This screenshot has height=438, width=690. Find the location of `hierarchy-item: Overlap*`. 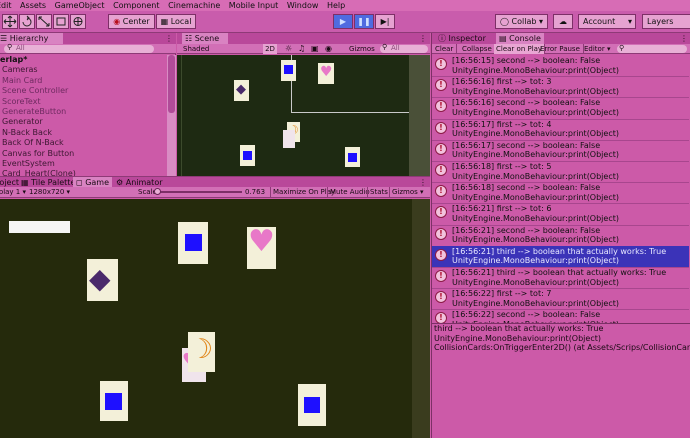

hierarchy-item: Overlap* is located at coordinates (83, 60).